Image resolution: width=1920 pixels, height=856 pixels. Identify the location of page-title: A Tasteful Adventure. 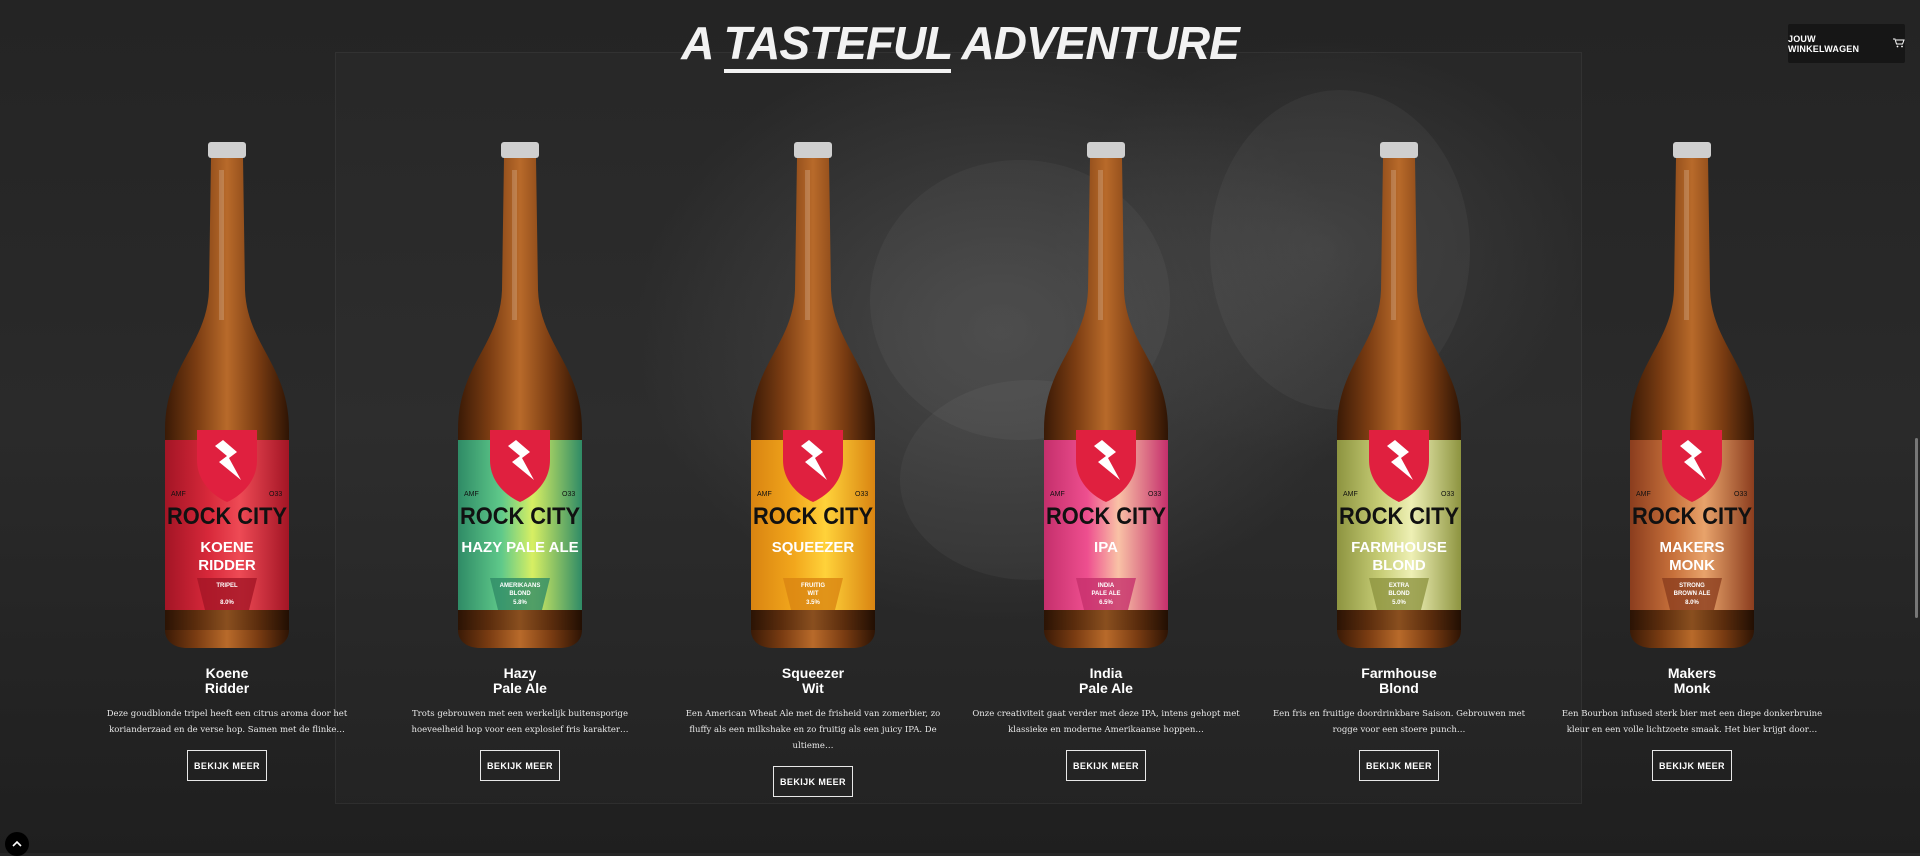
(960, 44).